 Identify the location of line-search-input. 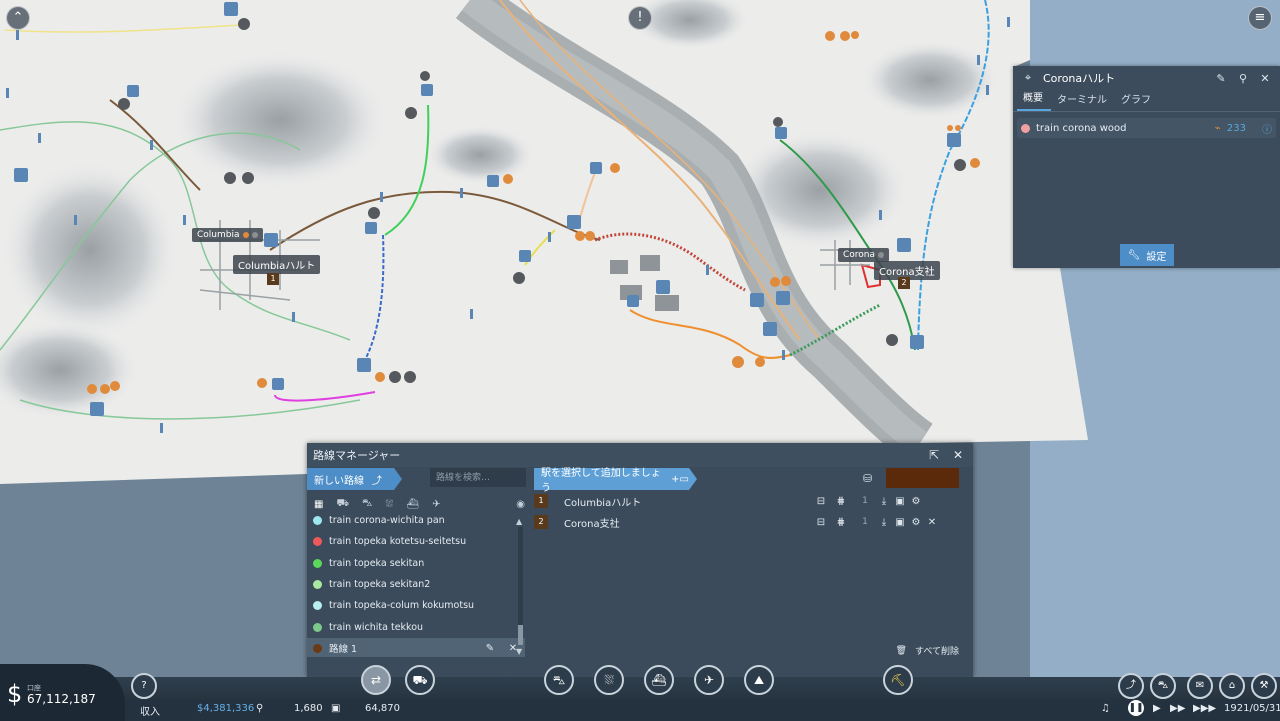
(478, 477).